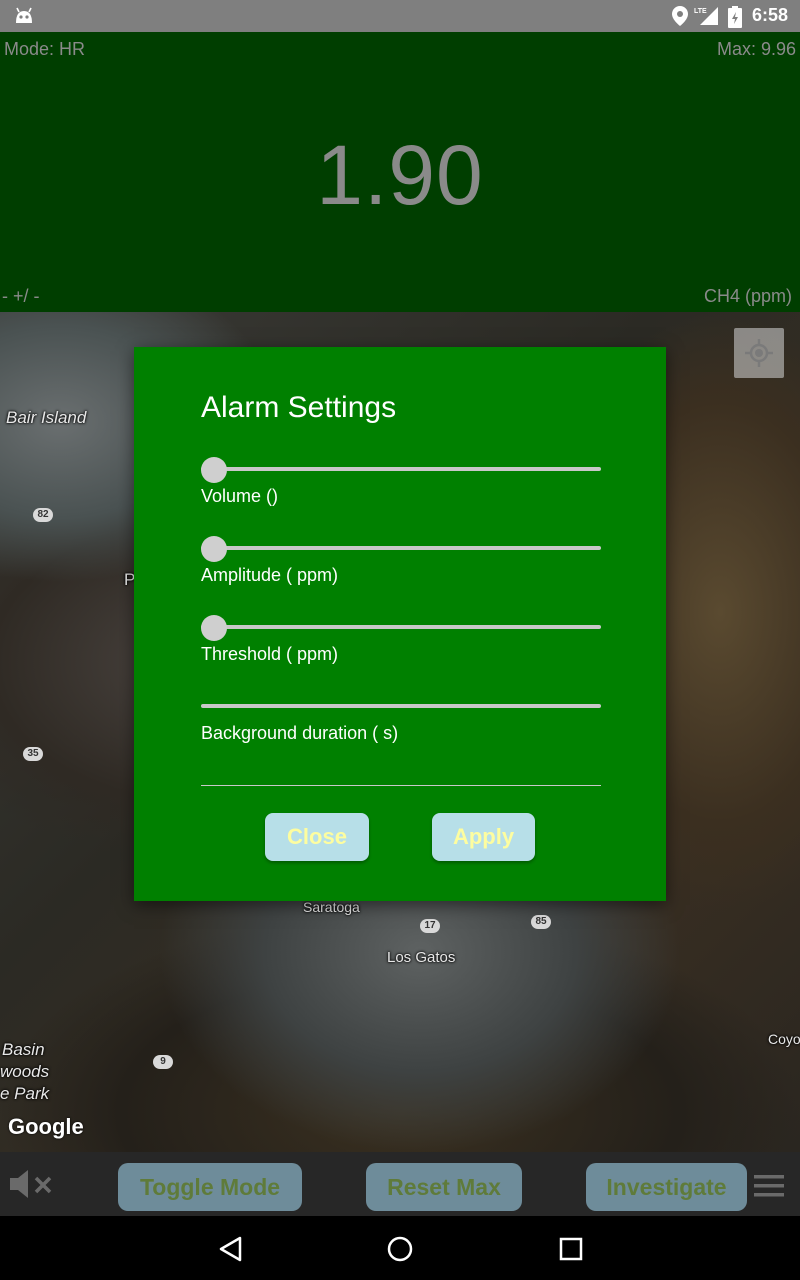 This screenshot has height=1280, width=800. I want to click on route-shield: 82, so click(43, 515).